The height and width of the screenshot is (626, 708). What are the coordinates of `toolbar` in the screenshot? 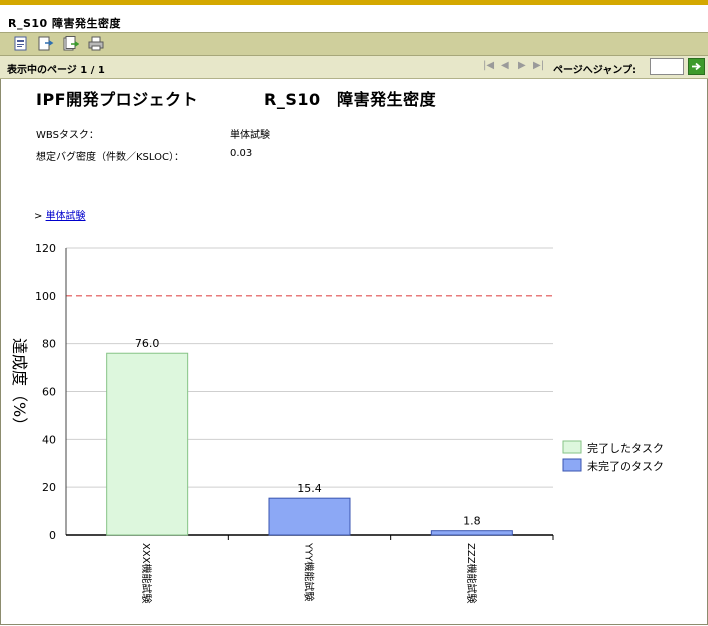 It's located at (354, 44).